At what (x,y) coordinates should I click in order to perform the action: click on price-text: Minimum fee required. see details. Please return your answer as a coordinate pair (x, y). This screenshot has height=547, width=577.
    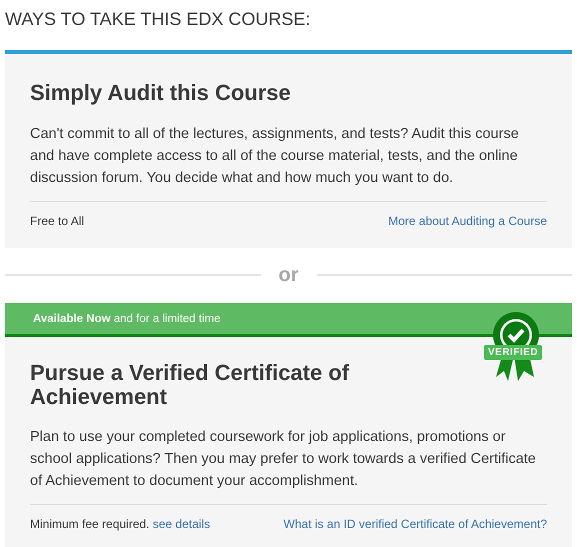
    Looking at the image, I should click on (120, 524).